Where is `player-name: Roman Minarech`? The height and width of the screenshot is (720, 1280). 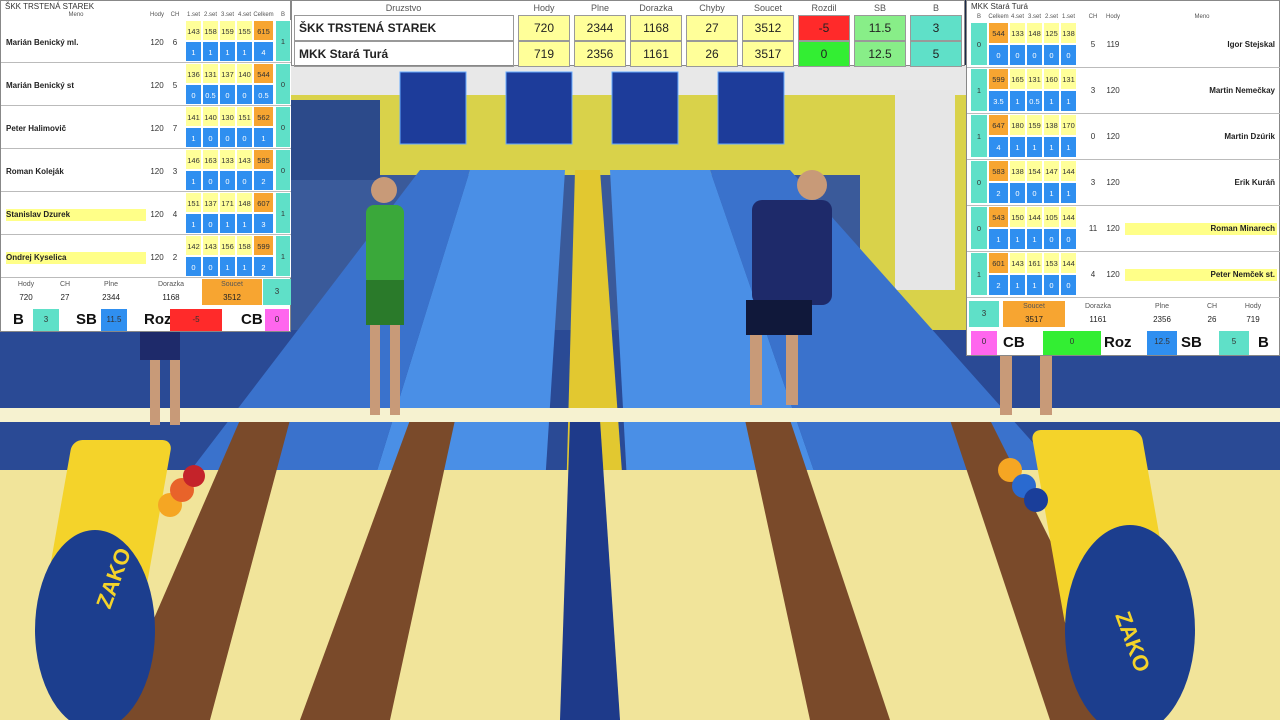 player-name: Roman Minarech is located at coordinates (1201, 229).